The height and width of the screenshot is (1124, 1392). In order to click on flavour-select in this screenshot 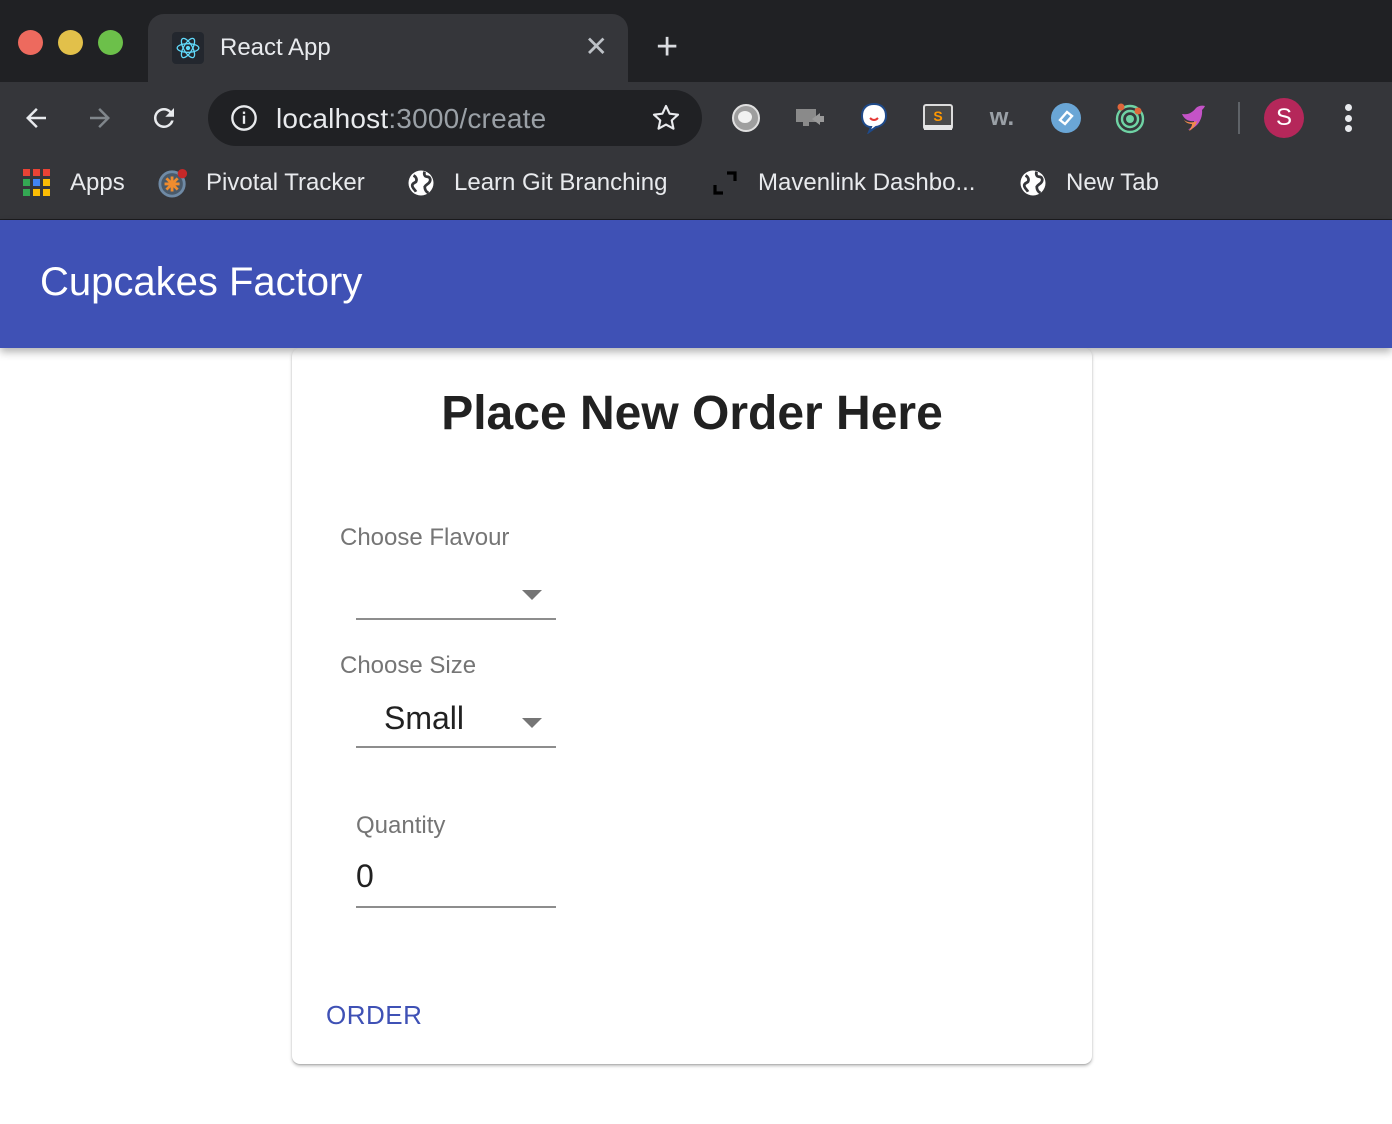, I will do `click(456, 596)`.